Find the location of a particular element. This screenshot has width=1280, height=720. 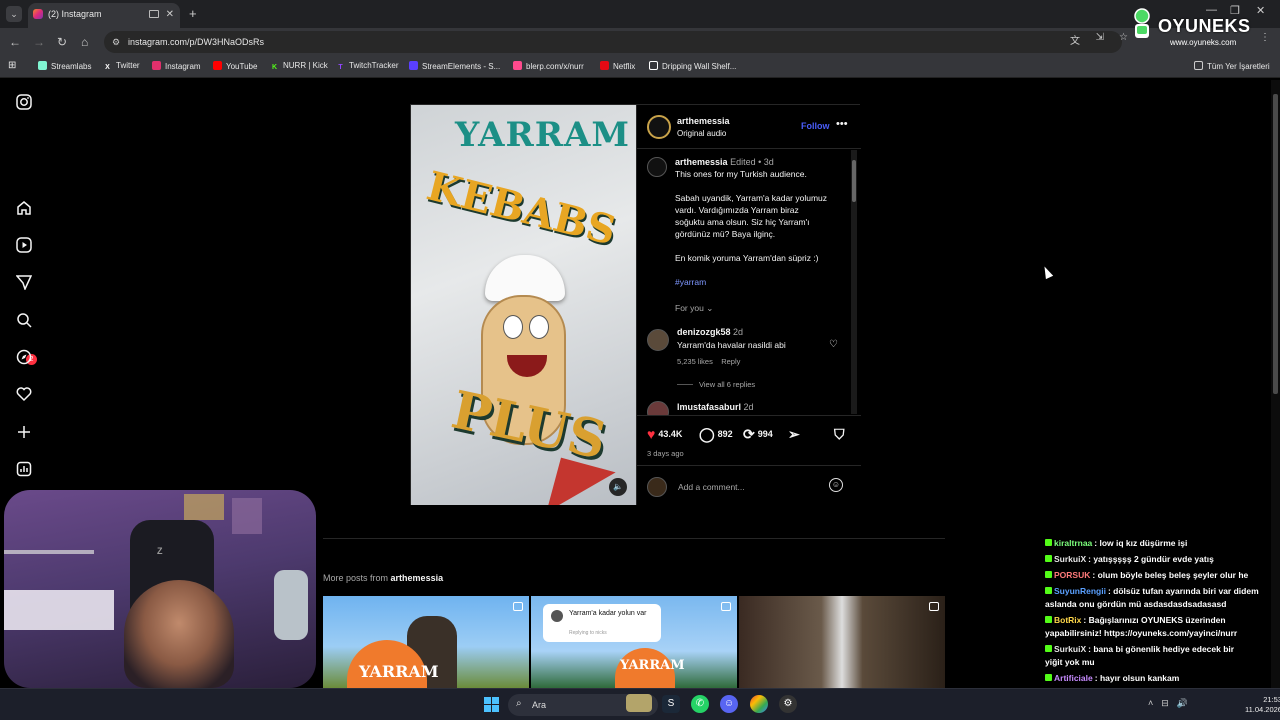

bubble-text: Yarram'a kadar yolun var is located at coordinates (608, 613).